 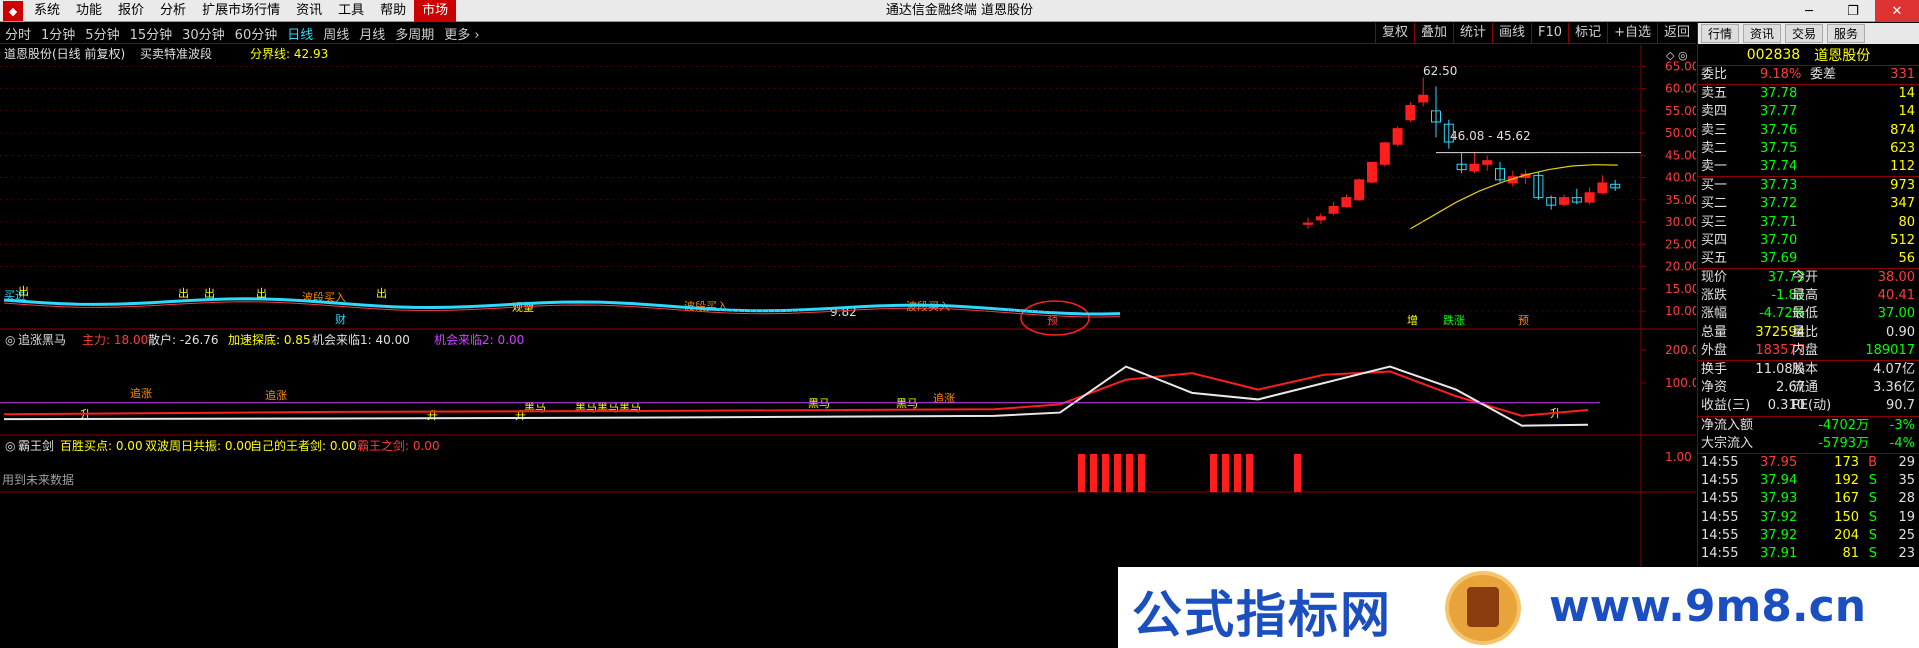 What do you see at coordinates (173, 11) in the screenshot?
I see `menu-analysis: 分析` at bounding box center [173, 11].